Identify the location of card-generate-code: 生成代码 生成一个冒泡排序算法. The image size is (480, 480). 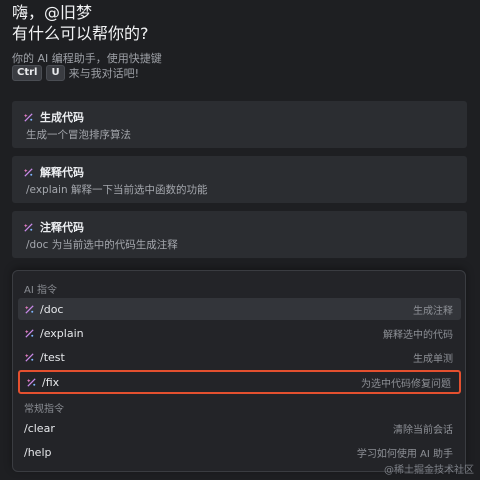
(239, 124).